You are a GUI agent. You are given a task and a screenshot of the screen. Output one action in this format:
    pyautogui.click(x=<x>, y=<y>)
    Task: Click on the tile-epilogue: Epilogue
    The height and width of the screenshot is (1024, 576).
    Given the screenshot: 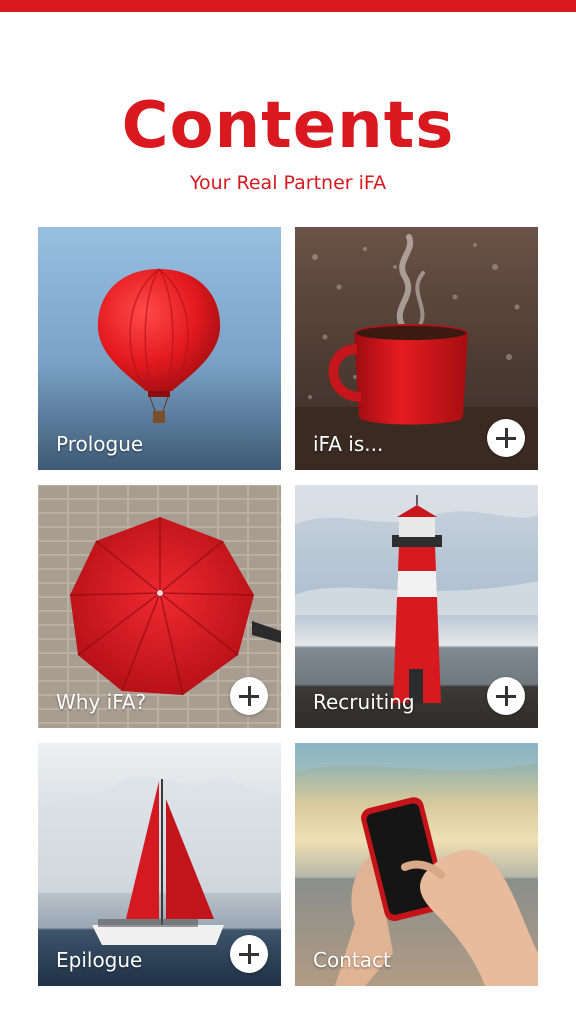 What is the action you would take?
    pyautogui.click(x=159, y=864)
    